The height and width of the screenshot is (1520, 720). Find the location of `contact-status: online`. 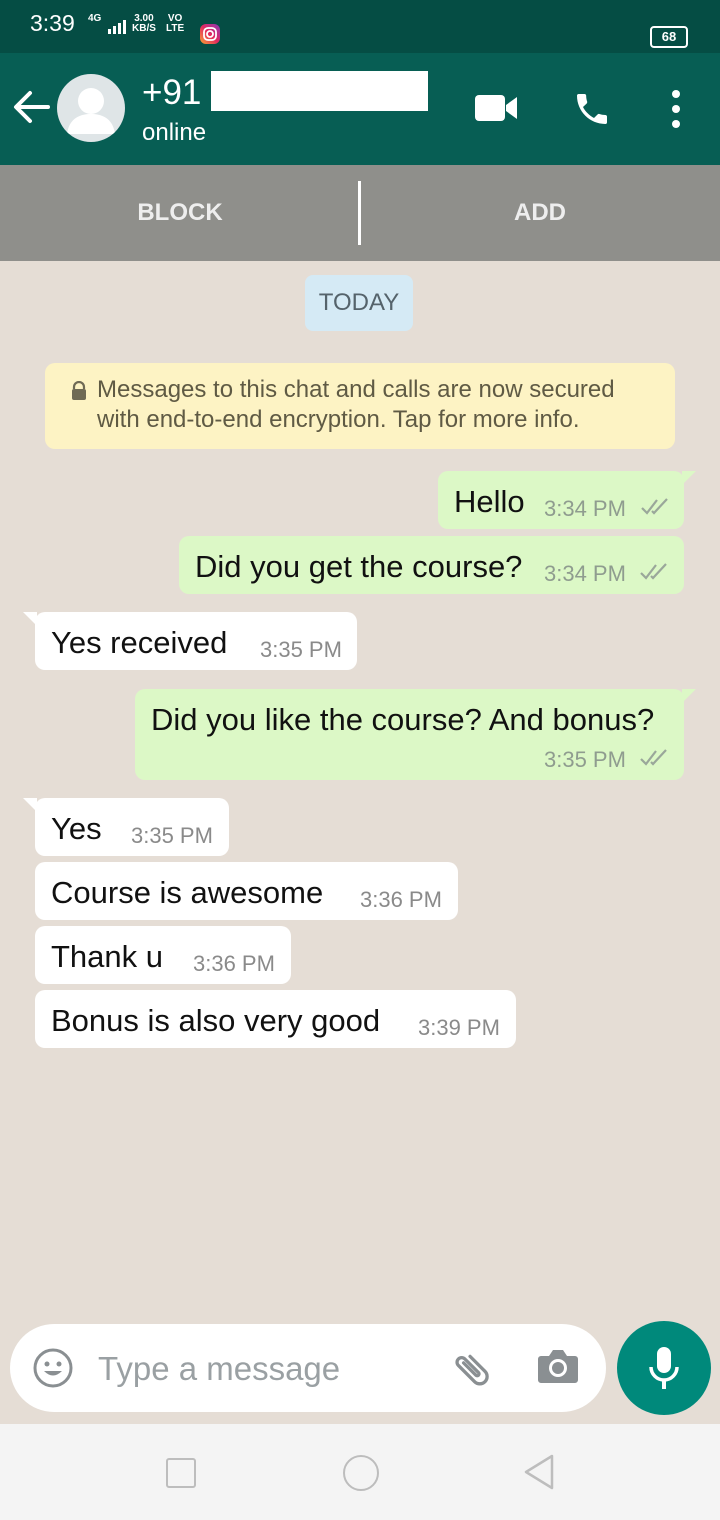

contact-status: online is located at coordinates (174, 132).